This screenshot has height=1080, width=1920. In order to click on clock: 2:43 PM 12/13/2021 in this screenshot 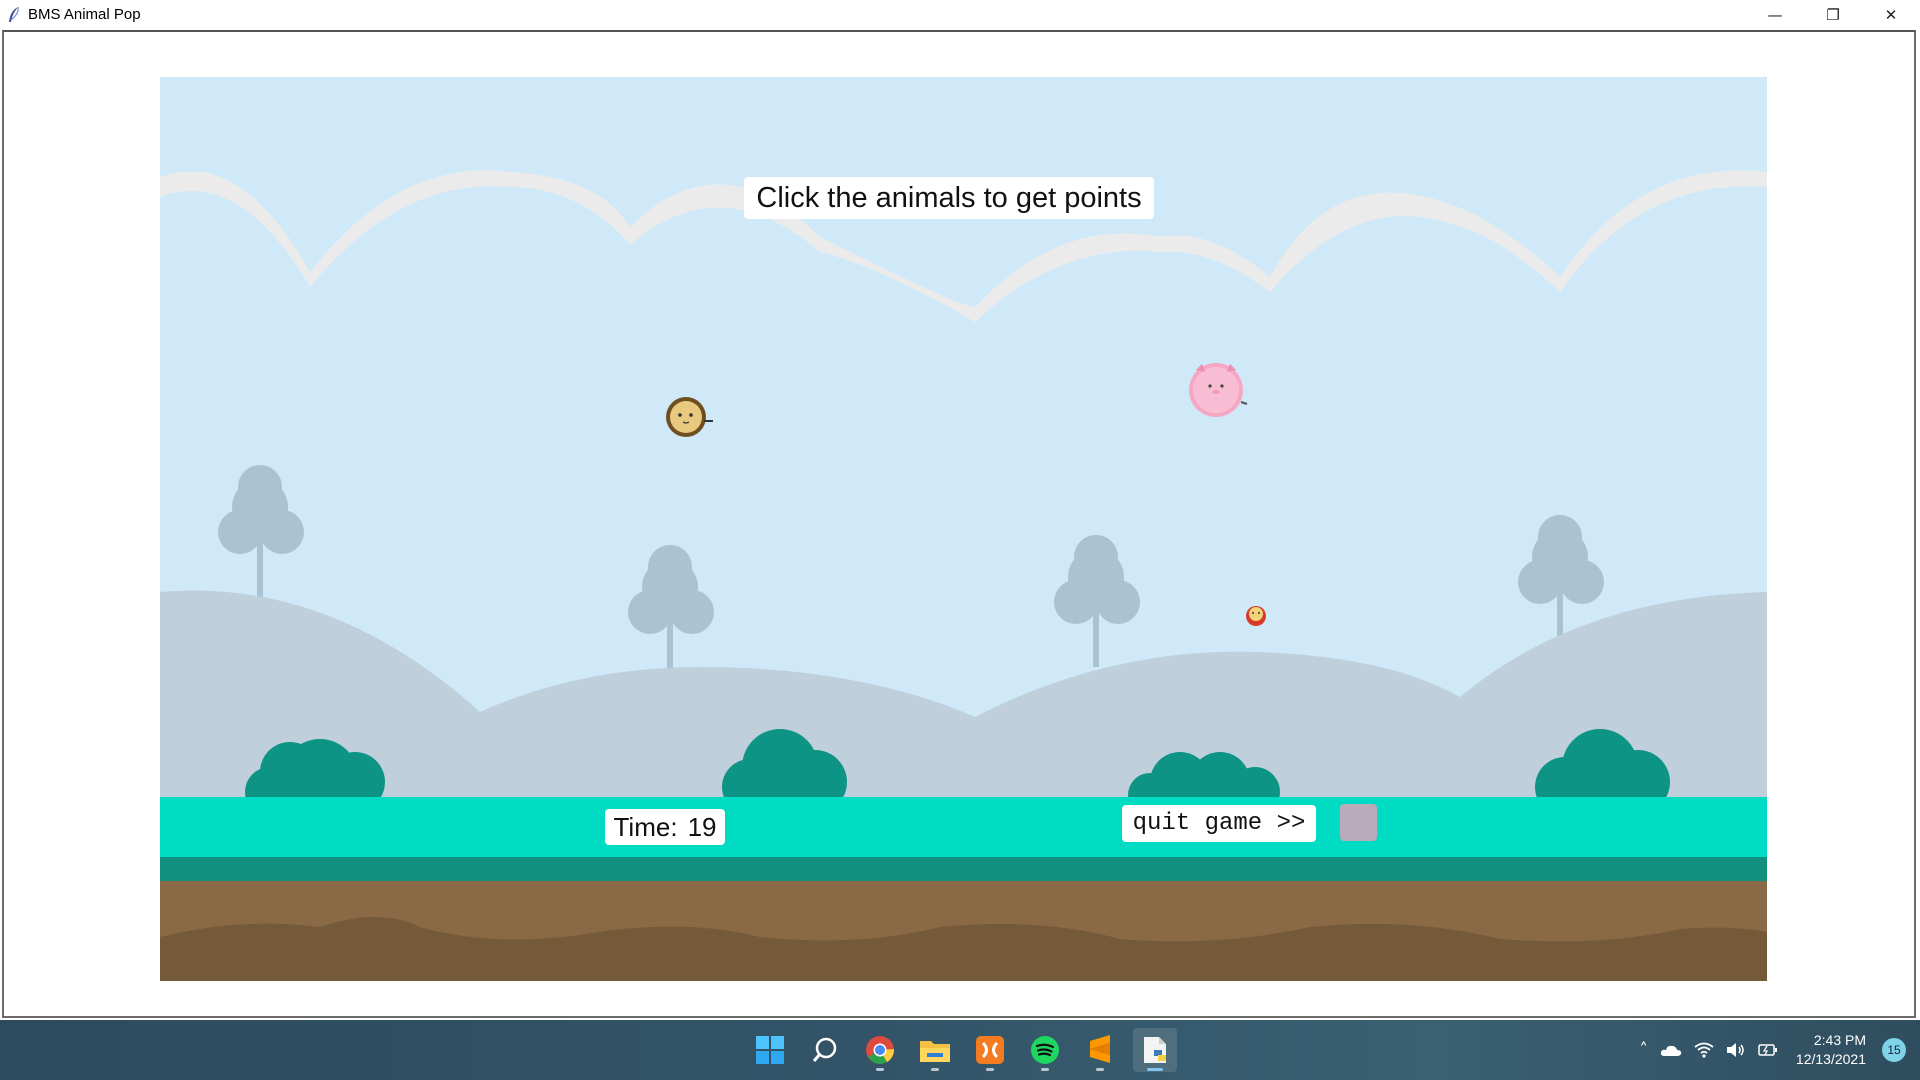, I will do `click(1831, 1050)`.